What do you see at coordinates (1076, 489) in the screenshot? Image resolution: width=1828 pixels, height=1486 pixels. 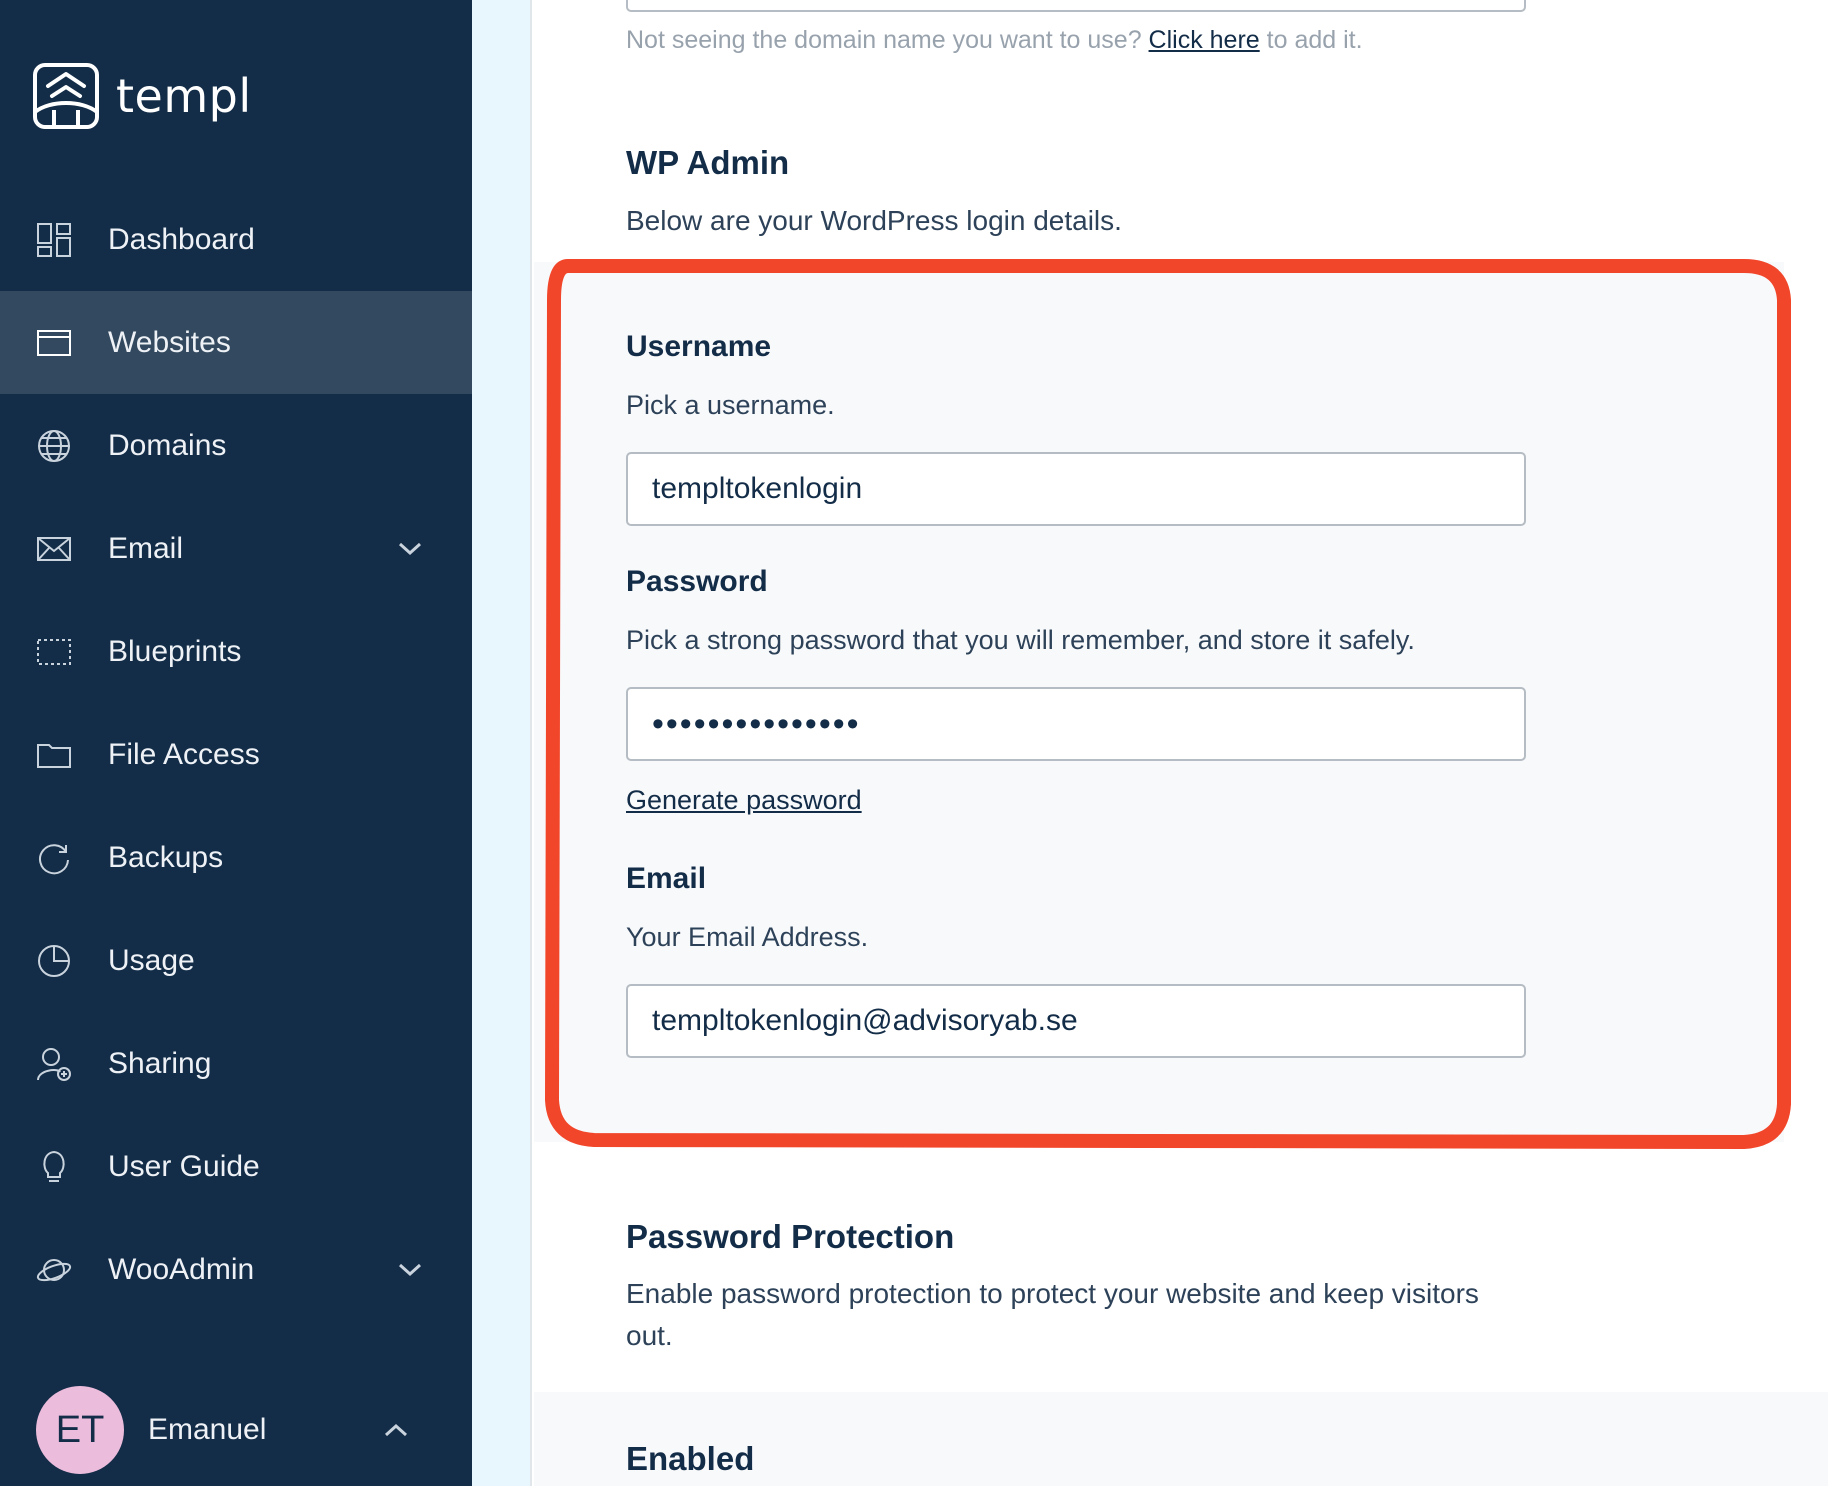 I see `username-input` at bounding box center [1076, 489].